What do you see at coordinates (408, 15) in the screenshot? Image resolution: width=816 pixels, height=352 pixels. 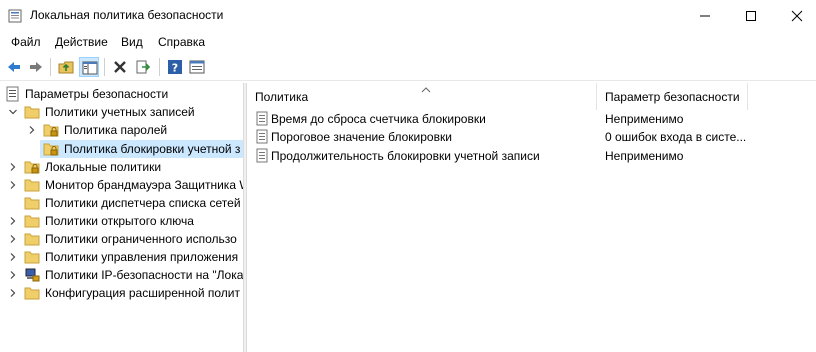 I see `title-bar: Локальная политика безопасности` at bounding box center [408, 15].